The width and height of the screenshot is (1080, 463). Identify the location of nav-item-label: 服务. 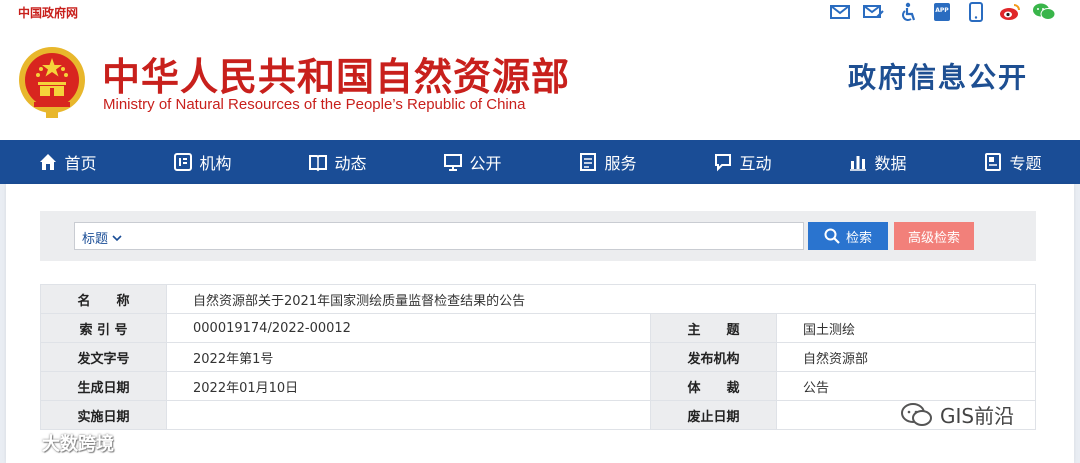
(620, 163).